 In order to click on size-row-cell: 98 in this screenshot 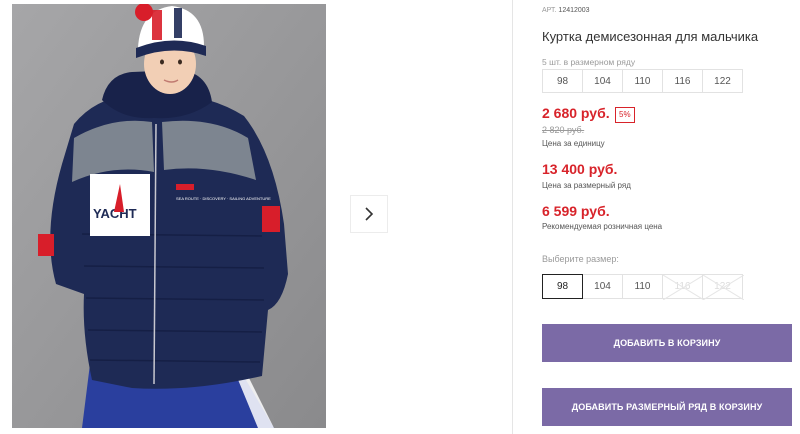, I will do `click(562, 81)`.